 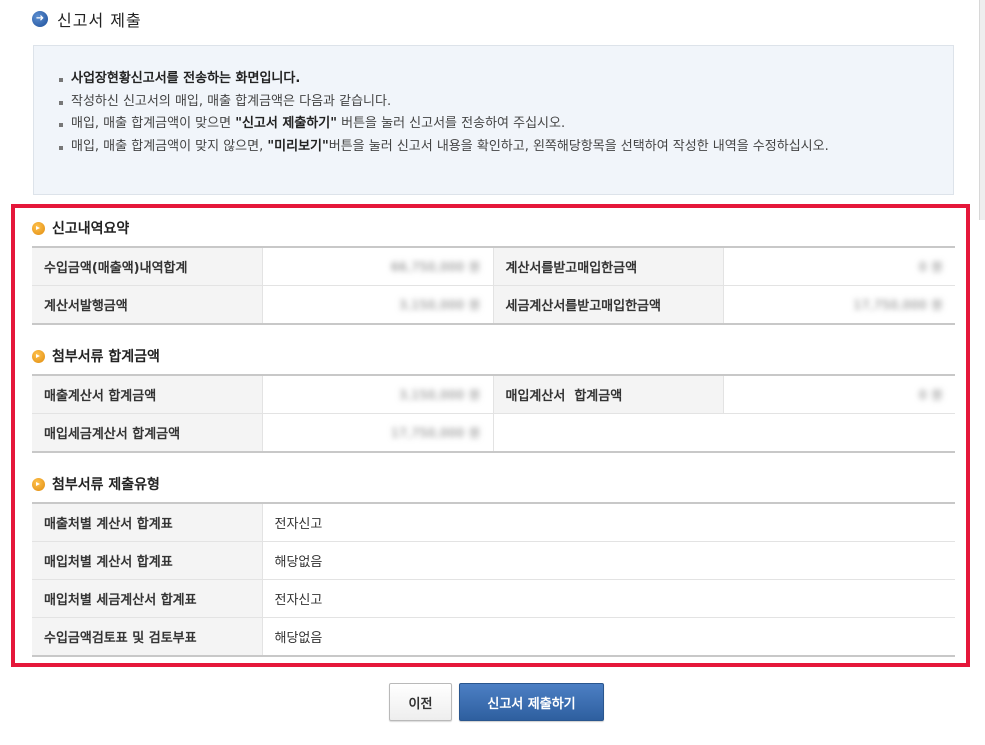 I want to click on section-title-text: 첨부서류 제출유형, so click(x=106, y=485).